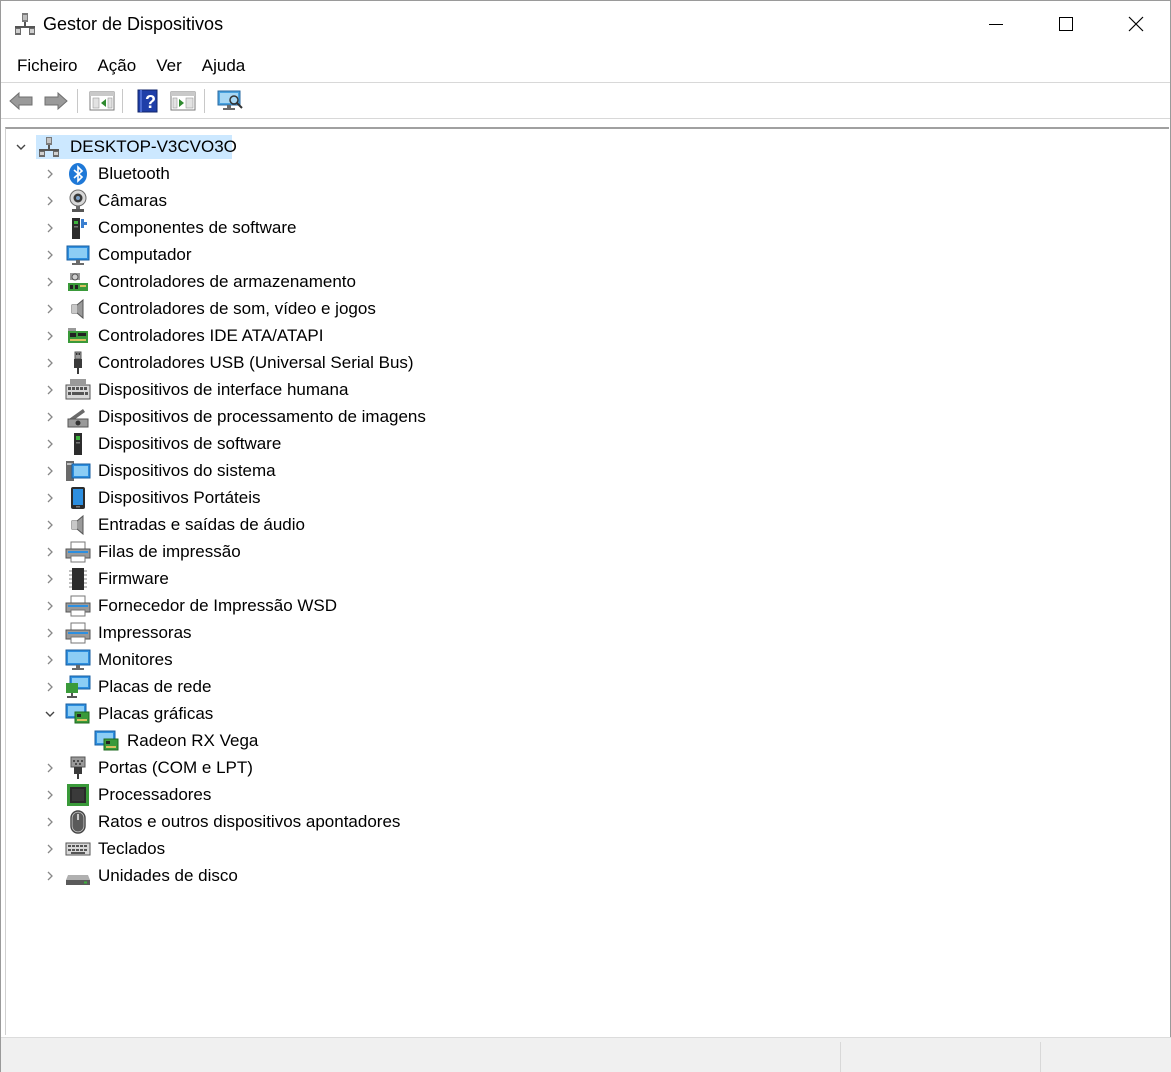  Describe the element at coordinates (306, 146) in the screenshot. I see `tree-root-row: DESKTOP-V3CVO3O` at that location.